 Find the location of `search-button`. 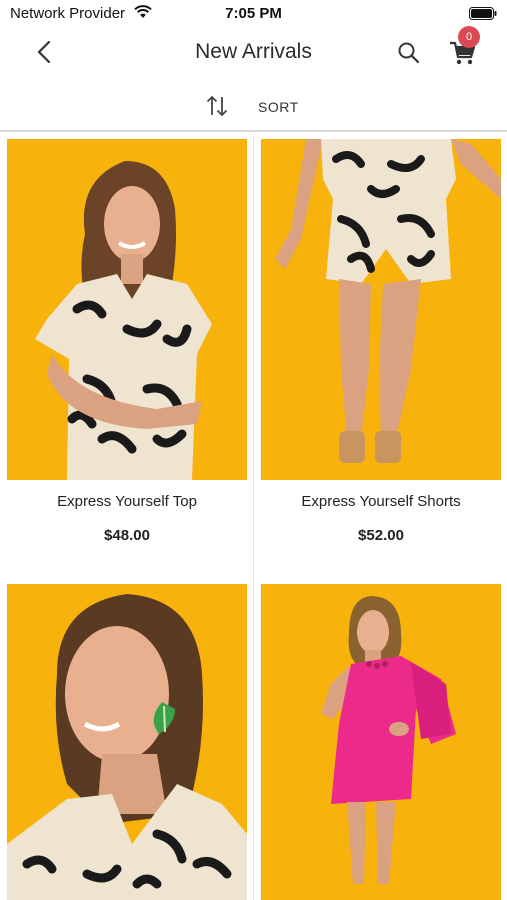

search-button is located at coordinates (409, 53).